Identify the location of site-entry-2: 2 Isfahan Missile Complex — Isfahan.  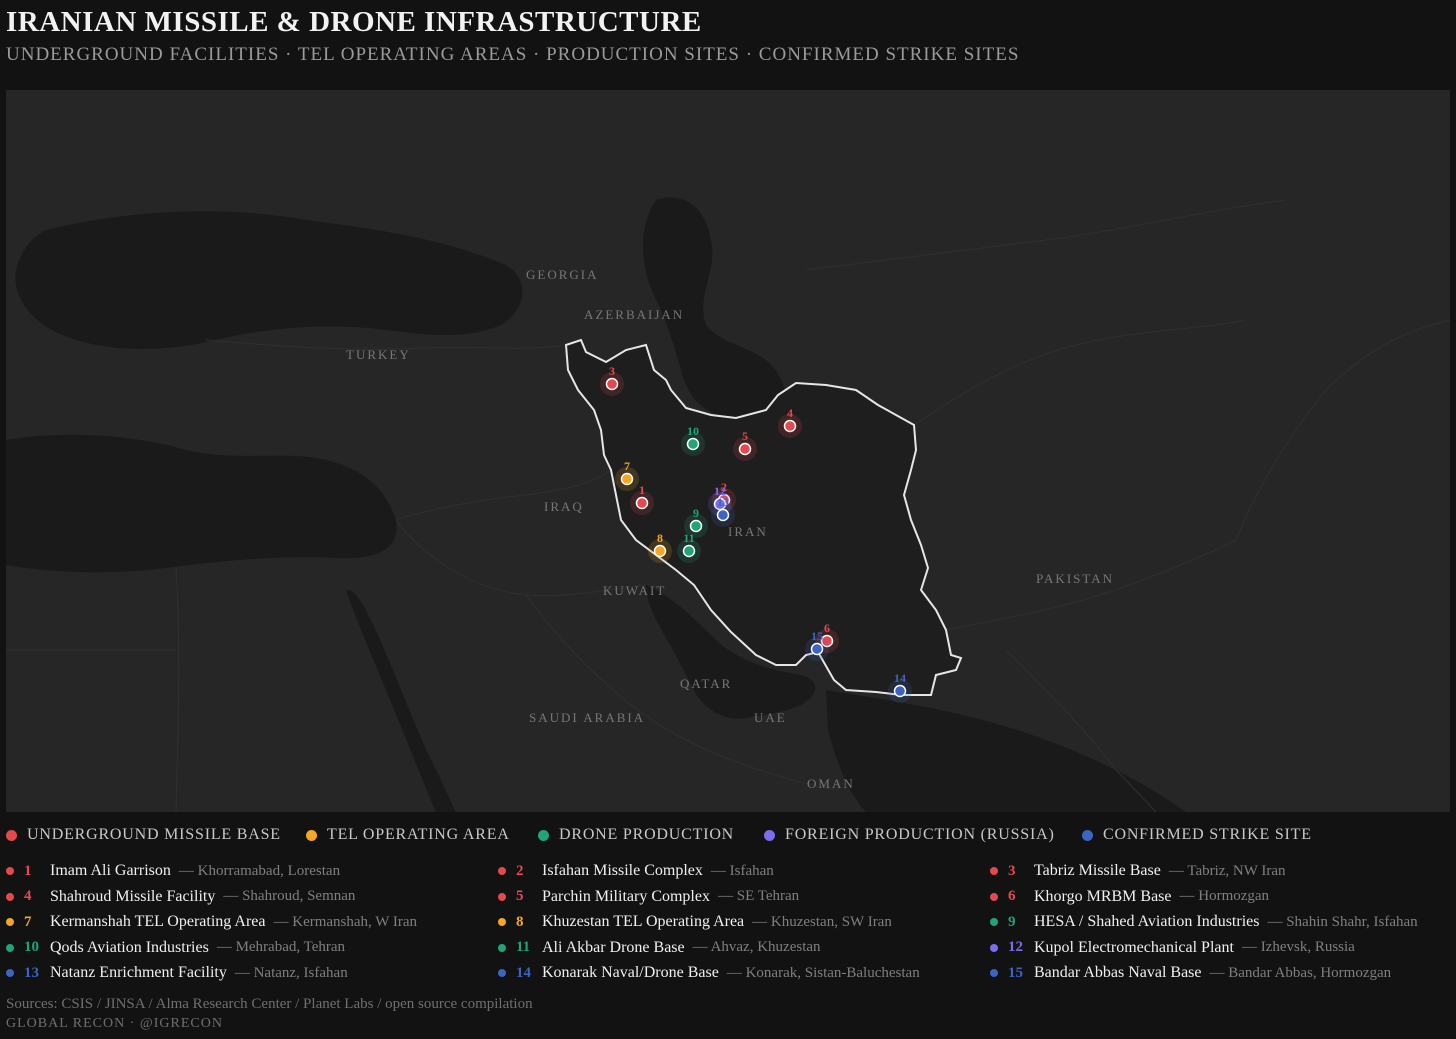
(636, 871).